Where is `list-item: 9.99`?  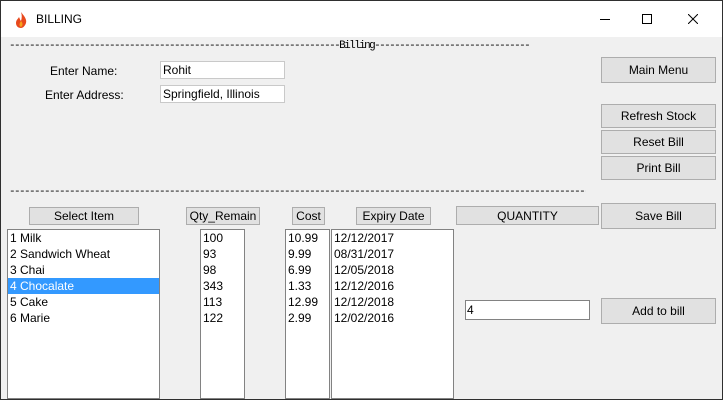 list-item: 9.99 is located at coordinates (307, 254).